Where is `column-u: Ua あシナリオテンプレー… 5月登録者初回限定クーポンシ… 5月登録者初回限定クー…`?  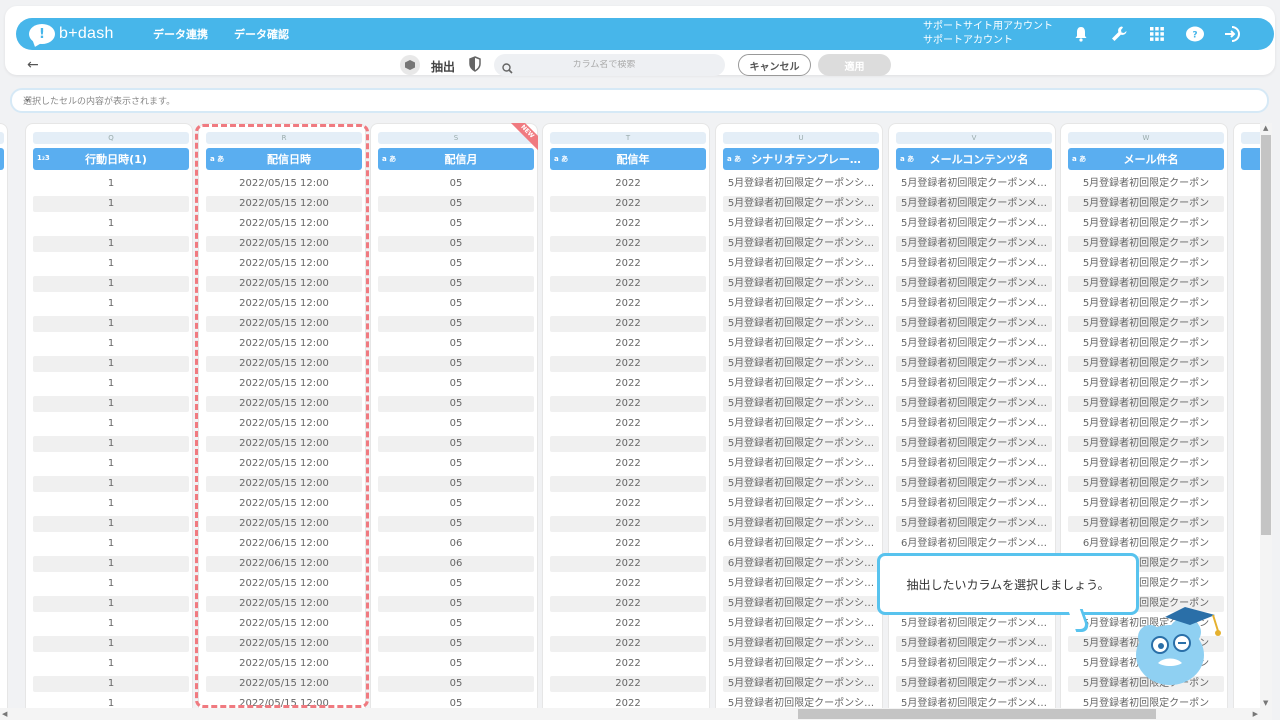 column-u: Ua あシナリオテンプレー… 5月登録者初回限定クーポンシ… 5月登録者初回限定クー… is located at coordinates (799, 415).